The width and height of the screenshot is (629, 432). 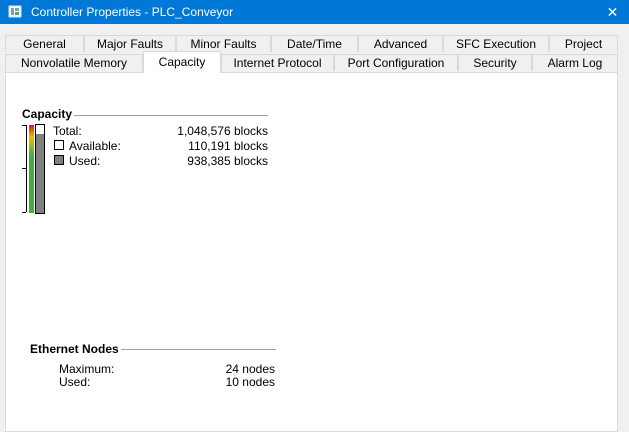 What do you see at coordinates (59, 145) in the screenshot?
I see `available-legend-swatch` at bounding box center [59, 145].